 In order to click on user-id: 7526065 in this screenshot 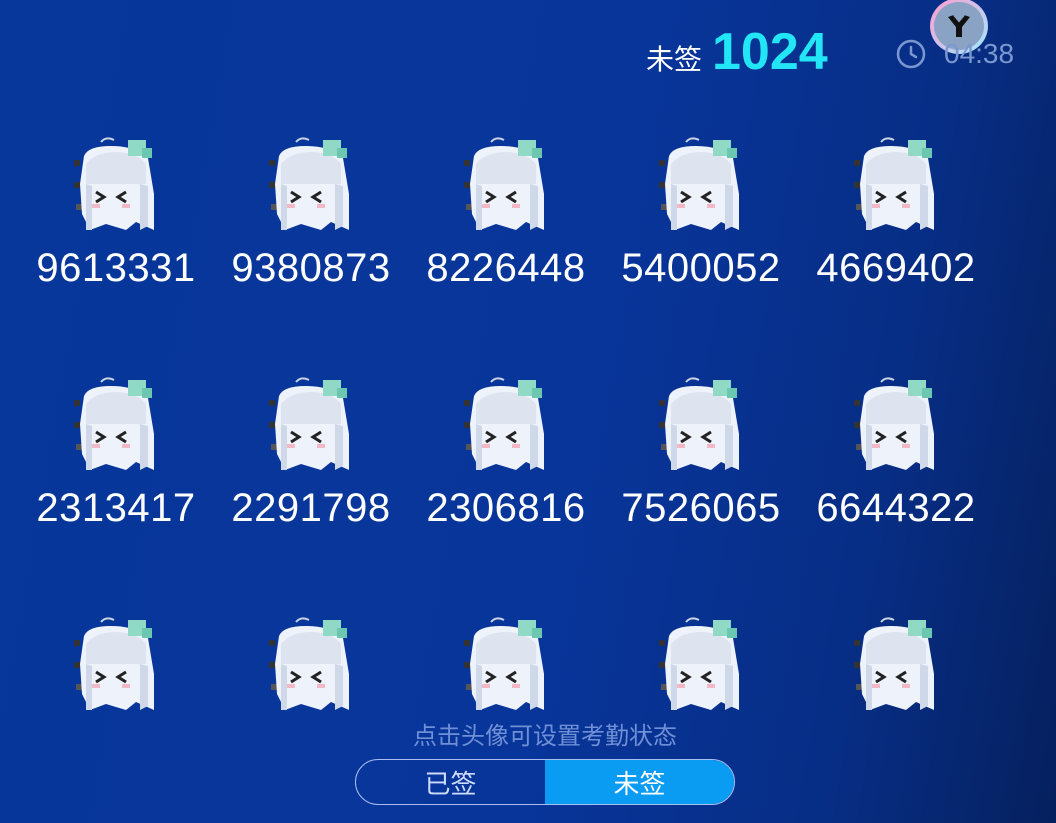, I will do `click(701, 508)`.